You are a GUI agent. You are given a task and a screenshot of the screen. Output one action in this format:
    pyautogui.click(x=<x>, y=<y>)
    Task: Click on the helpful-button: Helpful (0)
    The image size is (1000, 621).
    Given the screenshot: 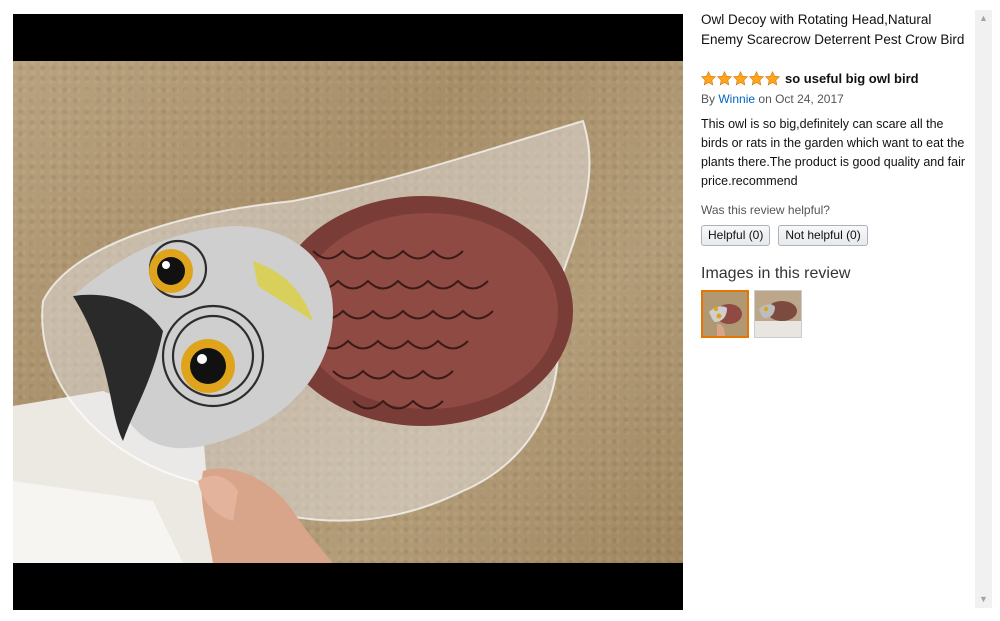 What is the action you would take?
    pyautogui.click(x=736, y=235)
    